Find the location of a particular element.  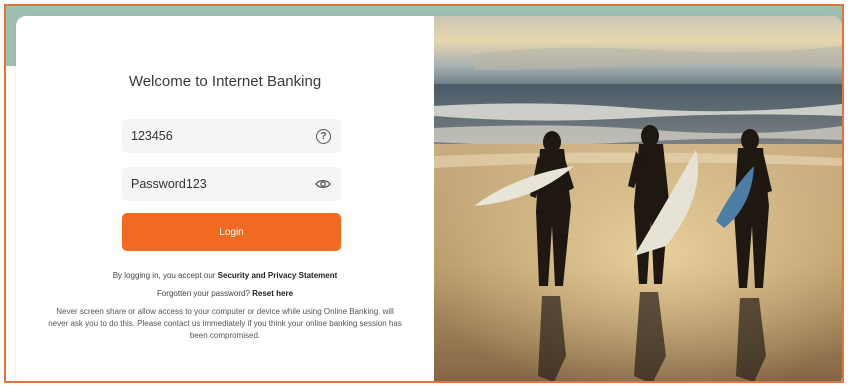

security-privacy-link: Security and Privacy Statement is located at coordinates (278, 275).